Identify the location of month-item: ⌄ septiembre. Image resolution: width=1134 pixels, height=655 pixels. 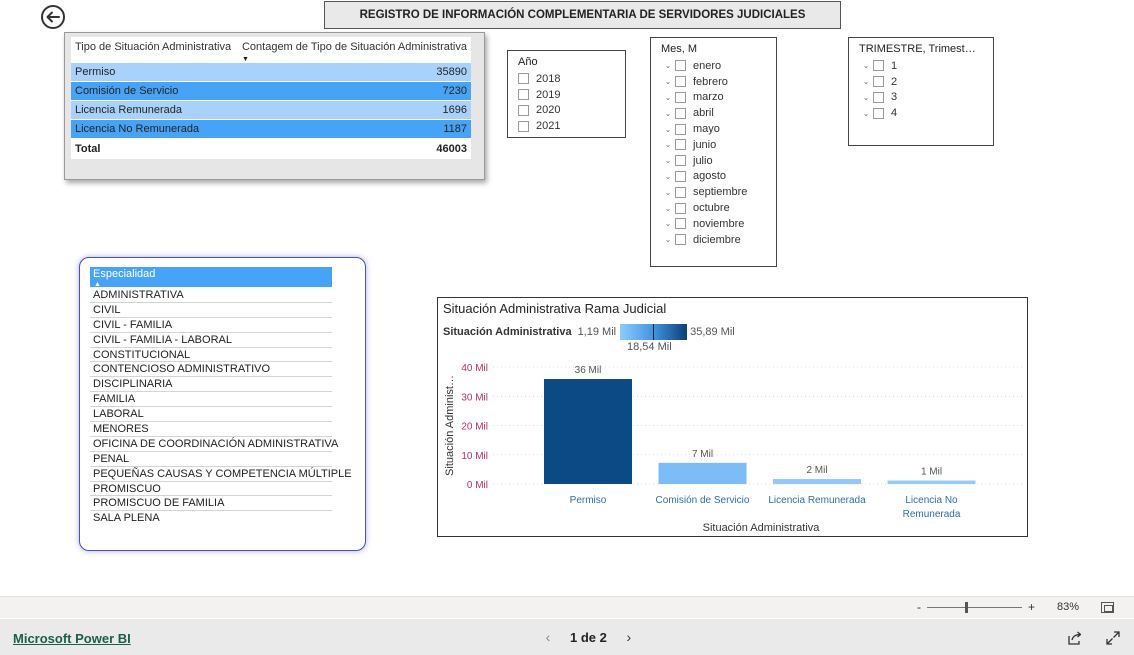
(718, 192).